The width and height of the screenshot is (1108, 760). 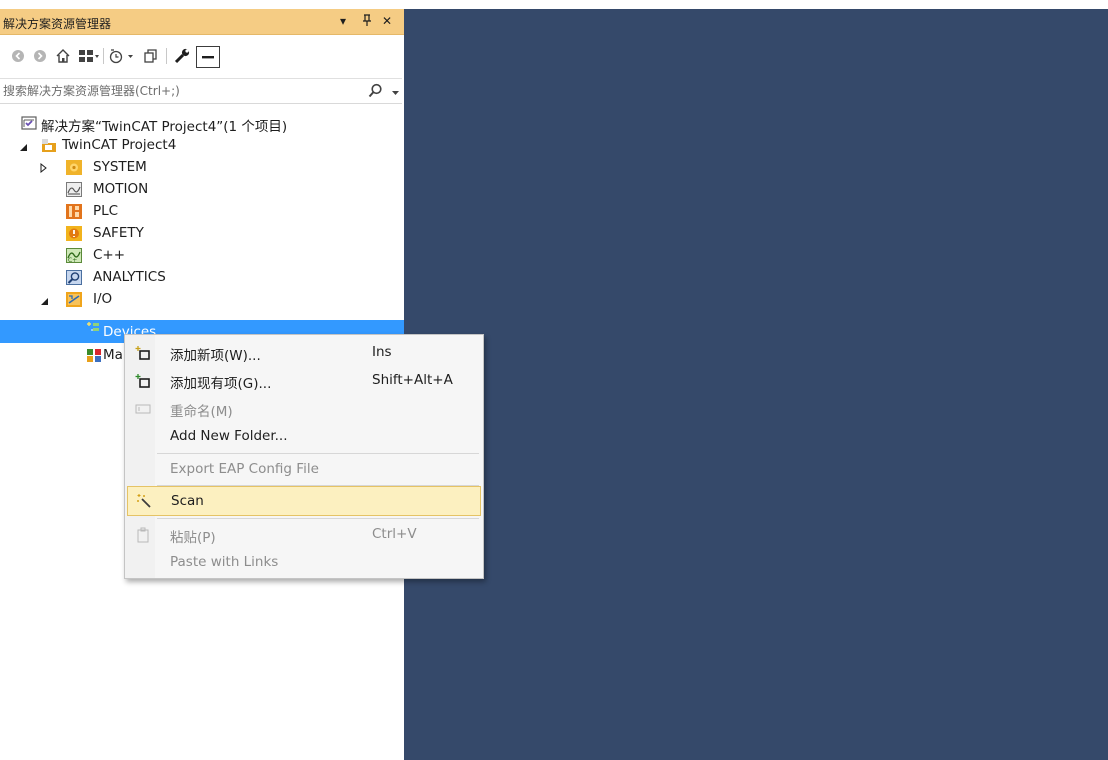 I want to click on menu-item-paste-with-links: Paste with Links, so click(x=304, y=562).